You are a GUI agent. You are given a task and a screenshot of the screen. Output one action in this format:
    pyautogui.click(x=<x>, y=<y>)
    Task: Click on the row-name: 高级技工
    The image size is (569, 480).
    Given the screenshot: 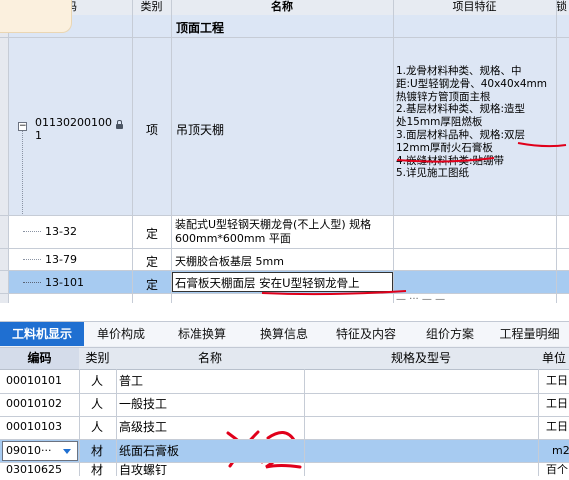 What is the action you would take?
    pyautogui.click(x=143, y=427)
    